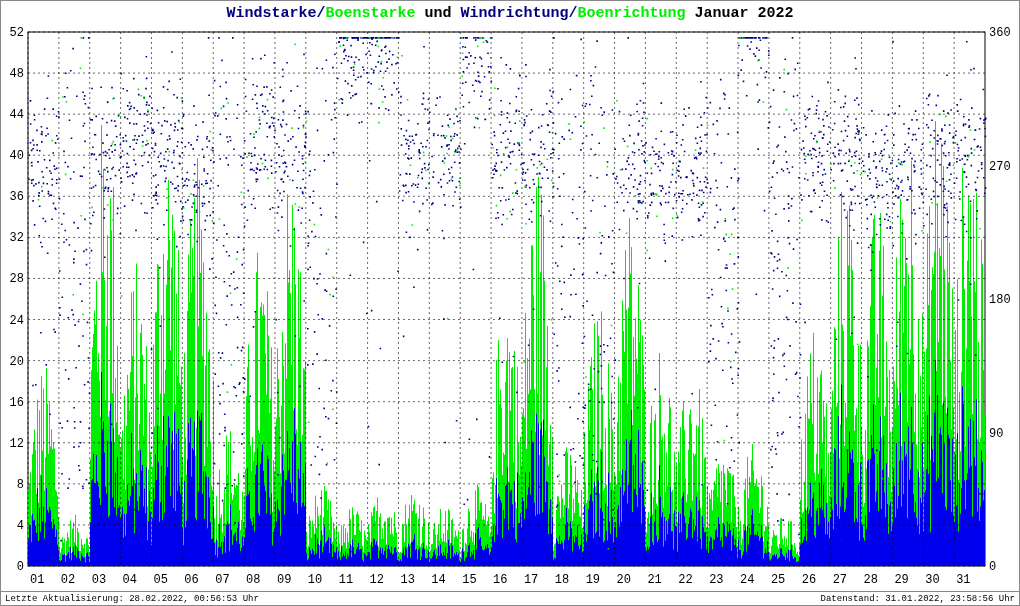 Image resolution: width=1020 pixels, height=606 pixels. Describe the element at coordinates (438, 580) in the screenshot. I see `axis-tick-label: 14` at that location.